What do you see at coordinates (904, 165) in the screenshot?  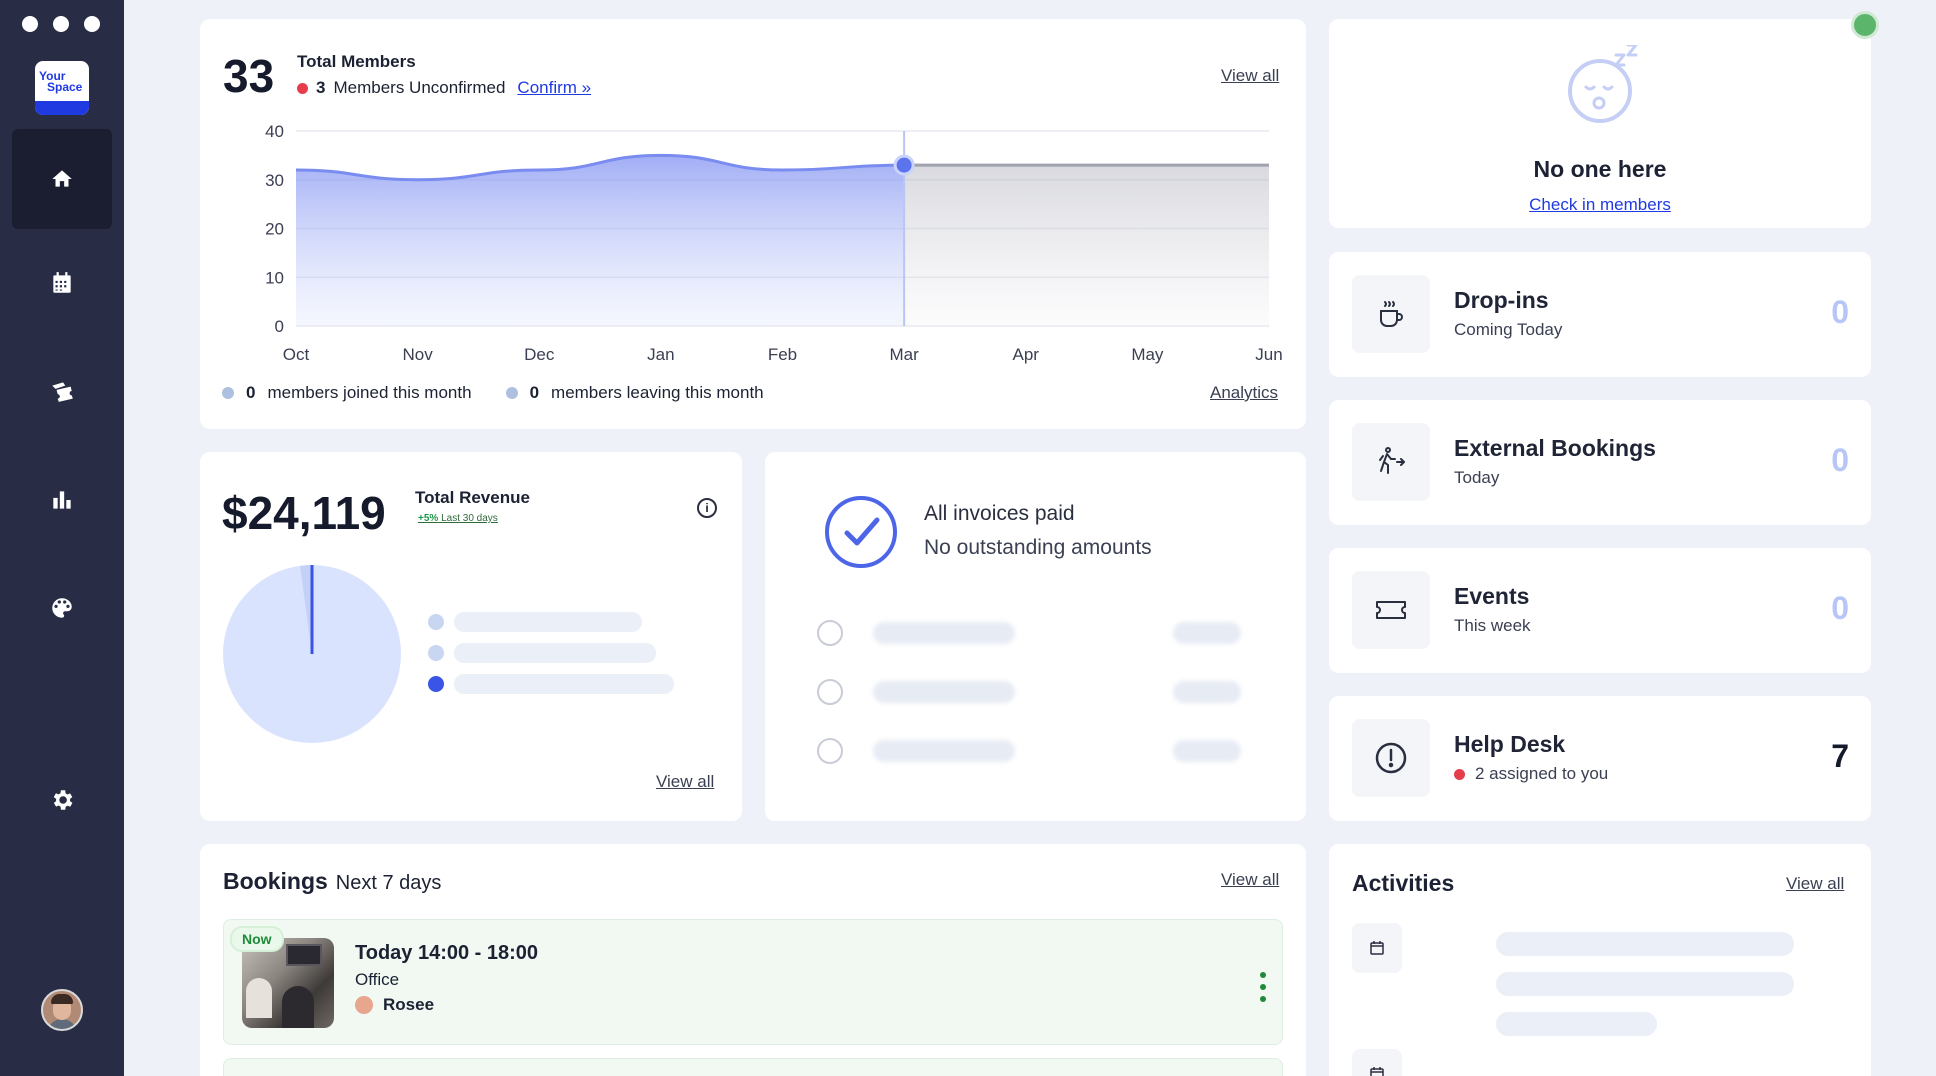 I see `current-value-point` at bounding box center [904, 165].